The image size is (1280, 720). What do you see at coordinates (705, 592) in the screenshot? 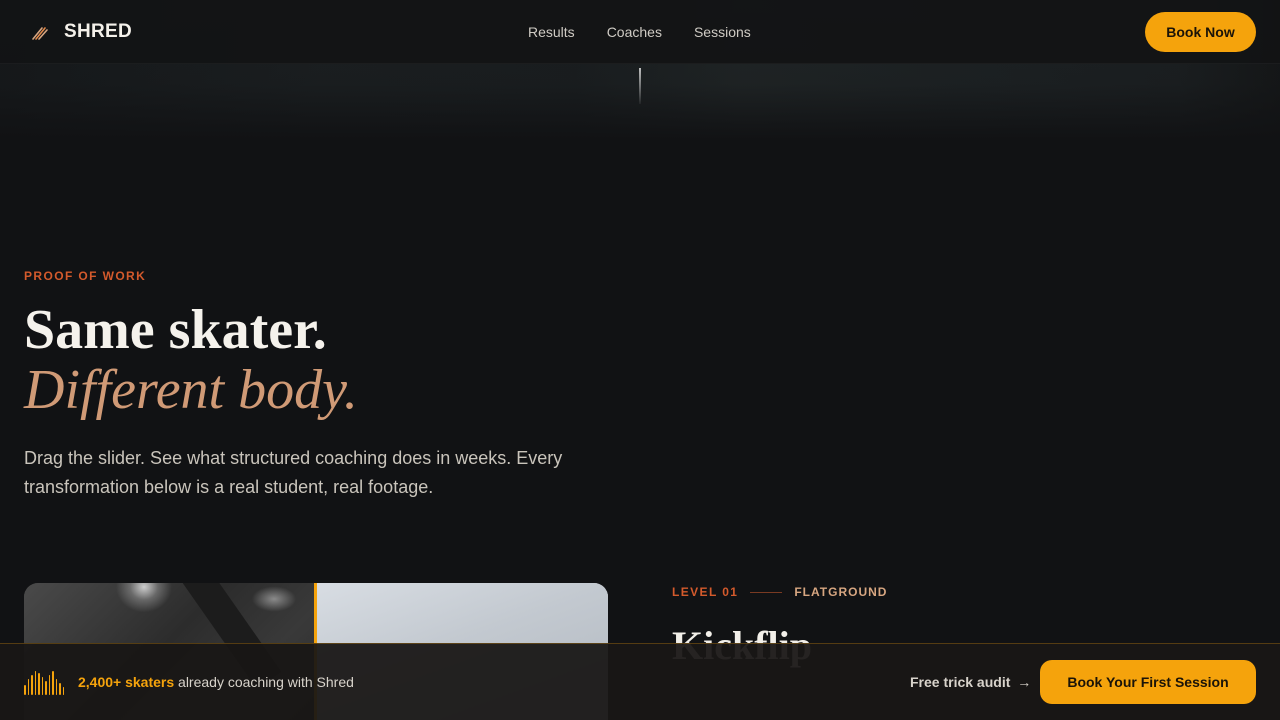
I see `level-label: LEVEL 01` at bounding box center [705, 592].